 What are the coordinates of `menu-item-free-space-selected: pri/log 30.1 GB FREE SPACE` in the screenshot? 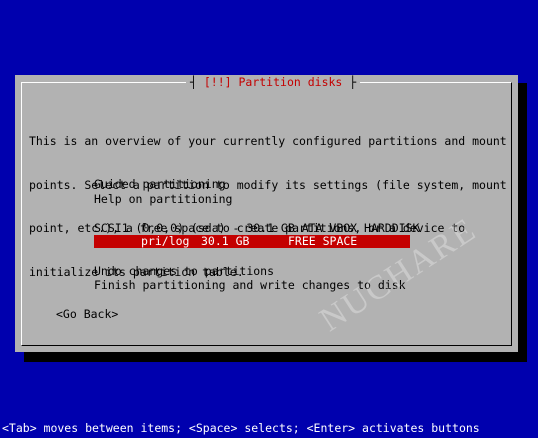 It's located at (252, 241).